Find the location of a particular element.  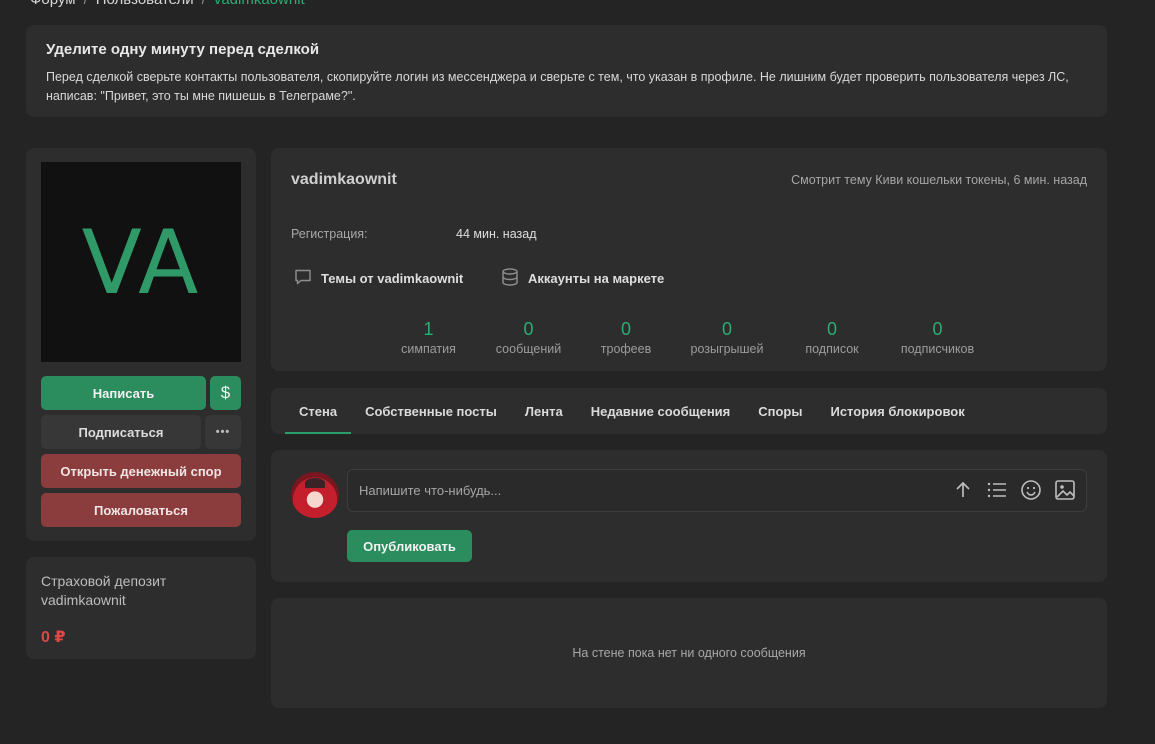

comment-icon is located at coordinates (303, 278).